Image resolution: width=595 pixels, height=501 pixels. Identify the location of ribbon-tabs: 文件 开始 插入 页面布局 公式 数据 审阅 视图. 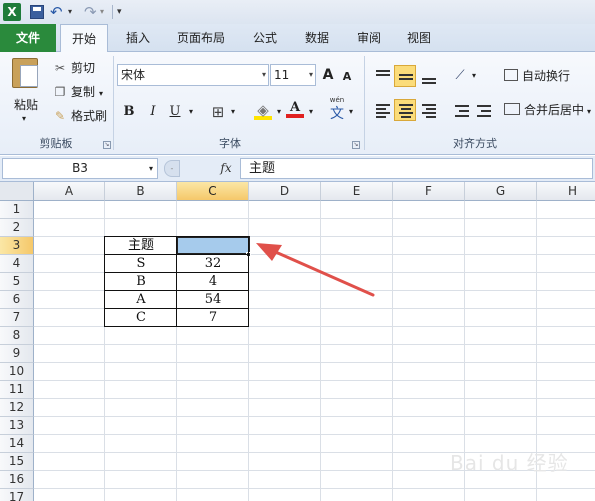
(297, 38).